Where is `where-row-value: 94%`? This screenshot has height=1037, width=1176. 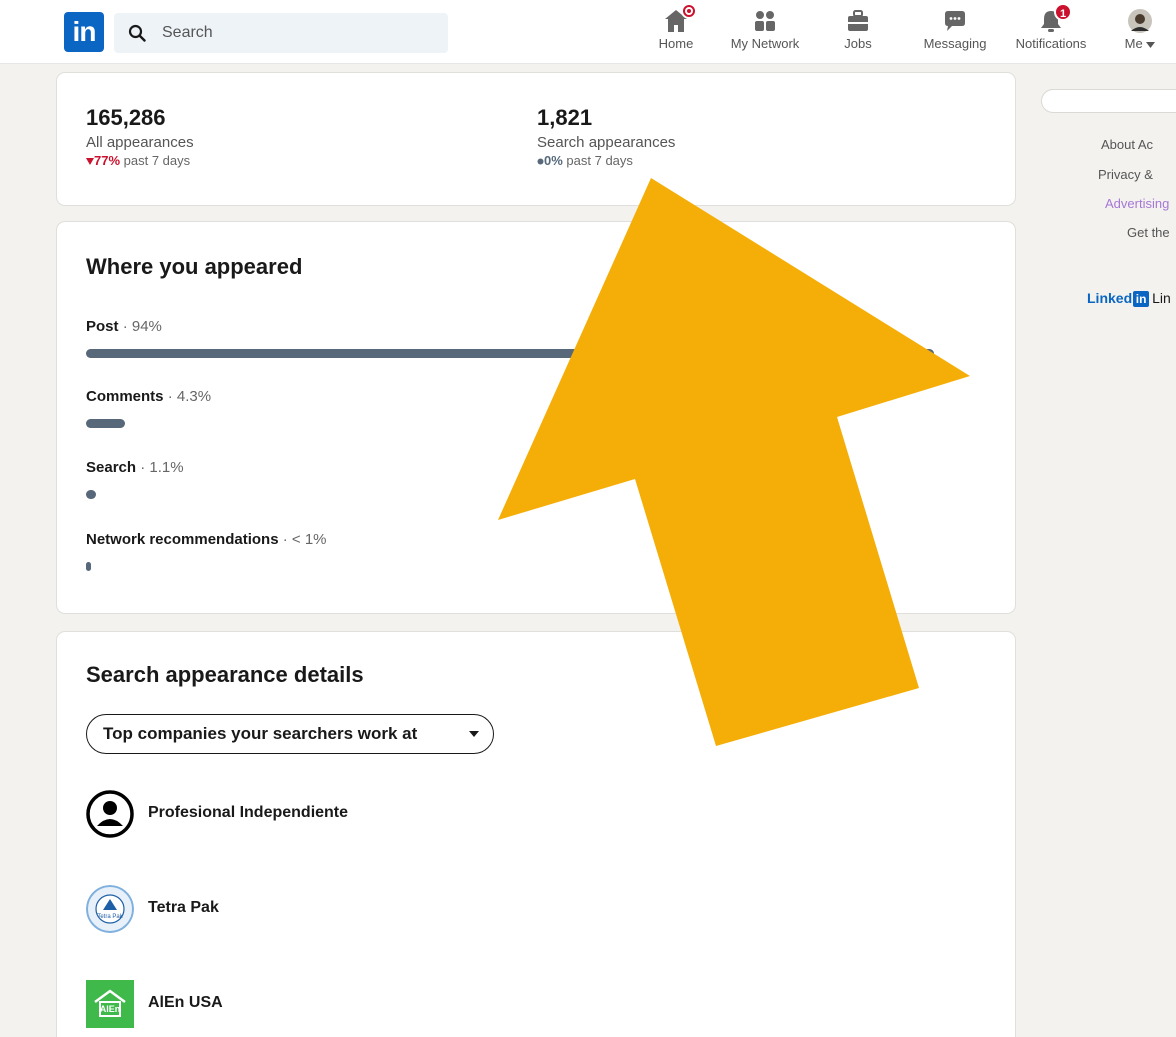
where-row-value: 94% is located at coordinates (146, 326).